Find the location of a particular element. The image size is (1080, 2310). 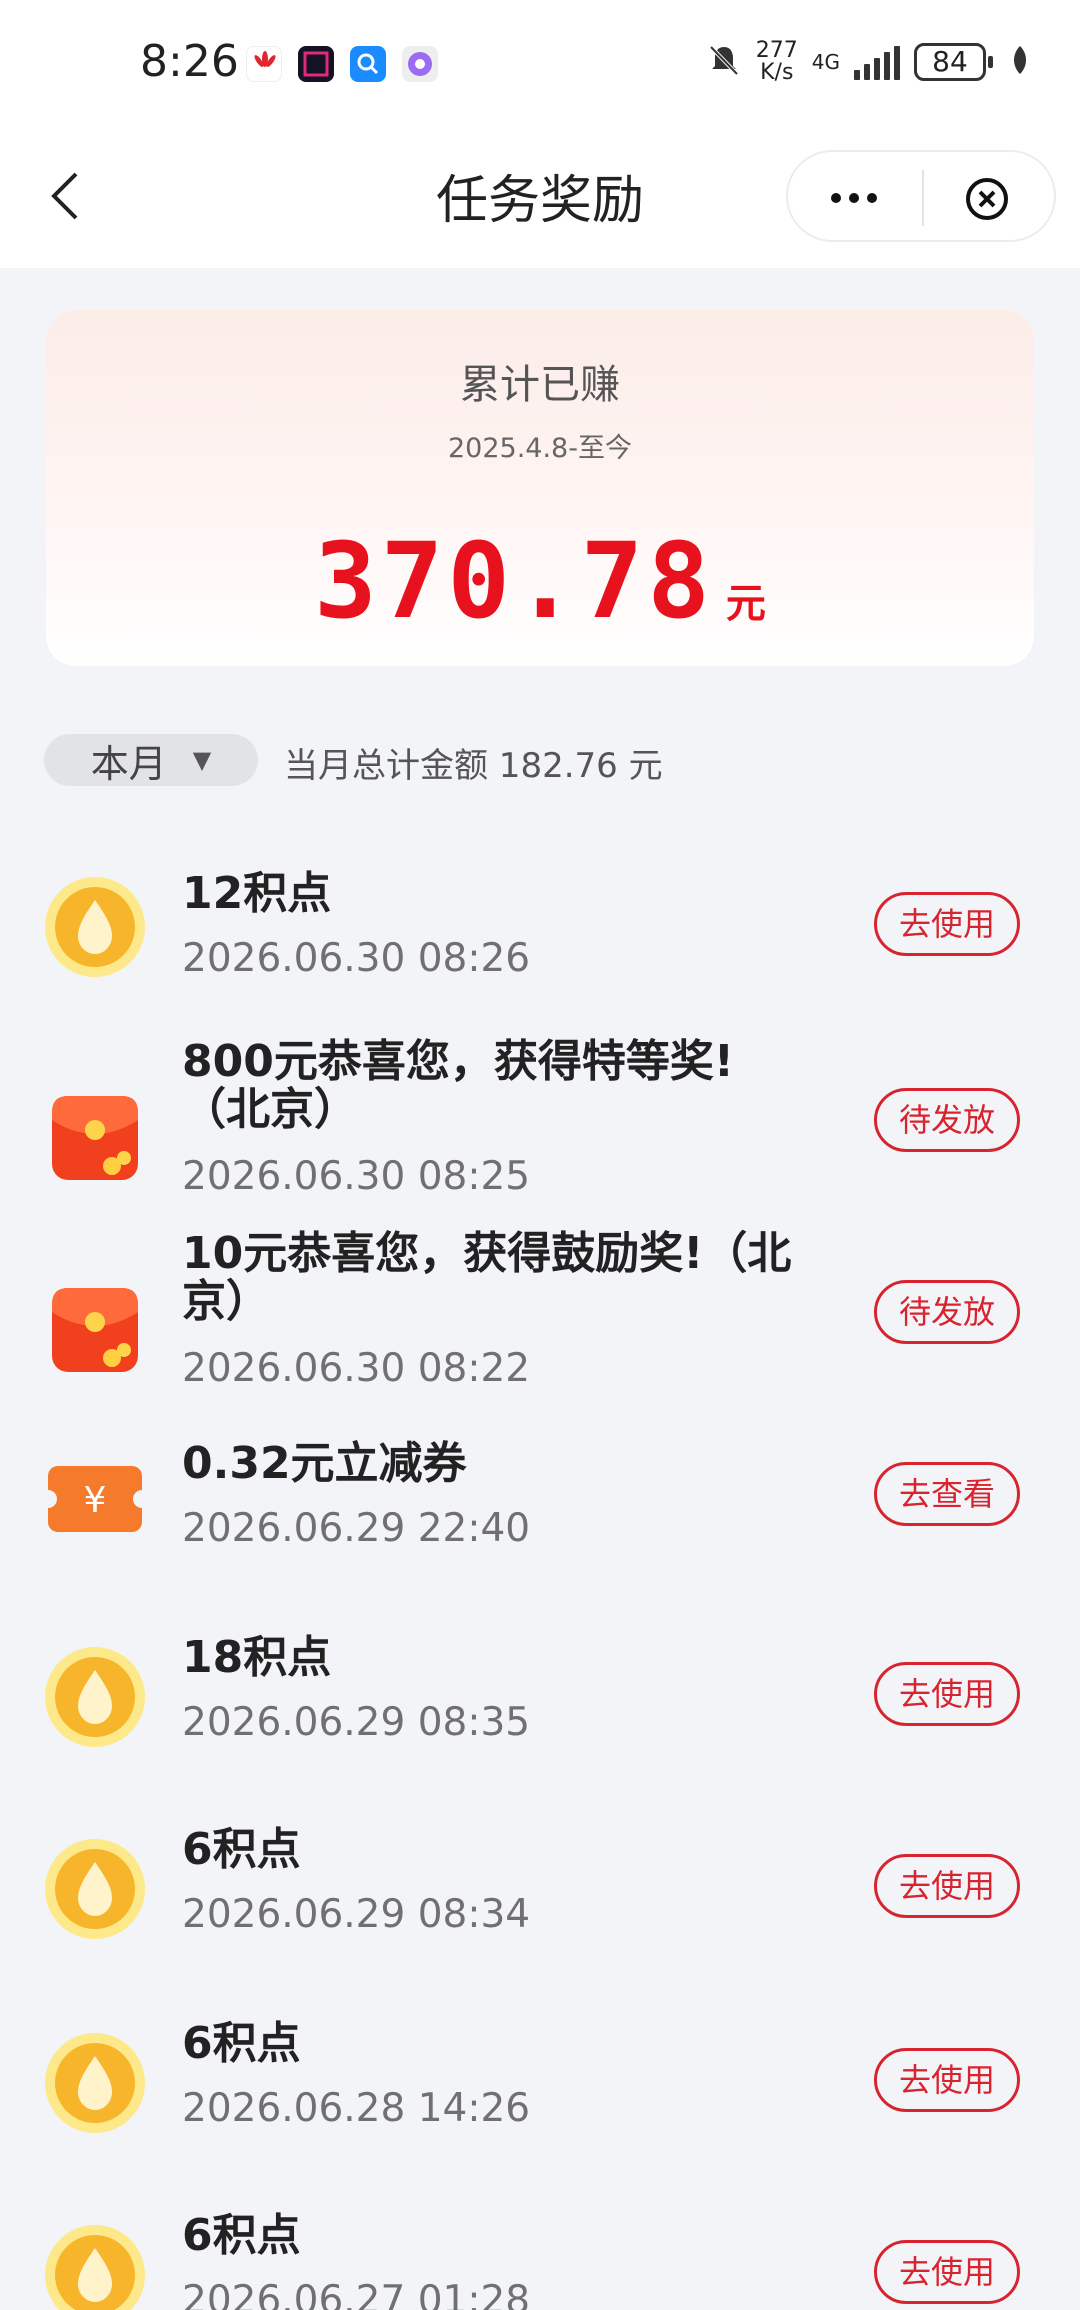

more-button is located at coordinates (854, 198).